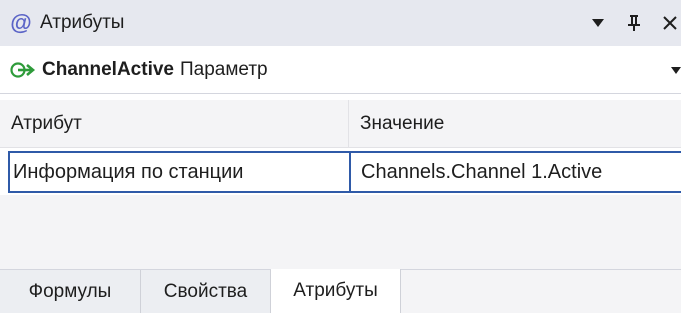 The height and width of the screenshot is (313, 681). What do you see at coordinates (206, 291) in the screenshot?
I see `tab-properties: Свойства` at bounding box center [206, 291].